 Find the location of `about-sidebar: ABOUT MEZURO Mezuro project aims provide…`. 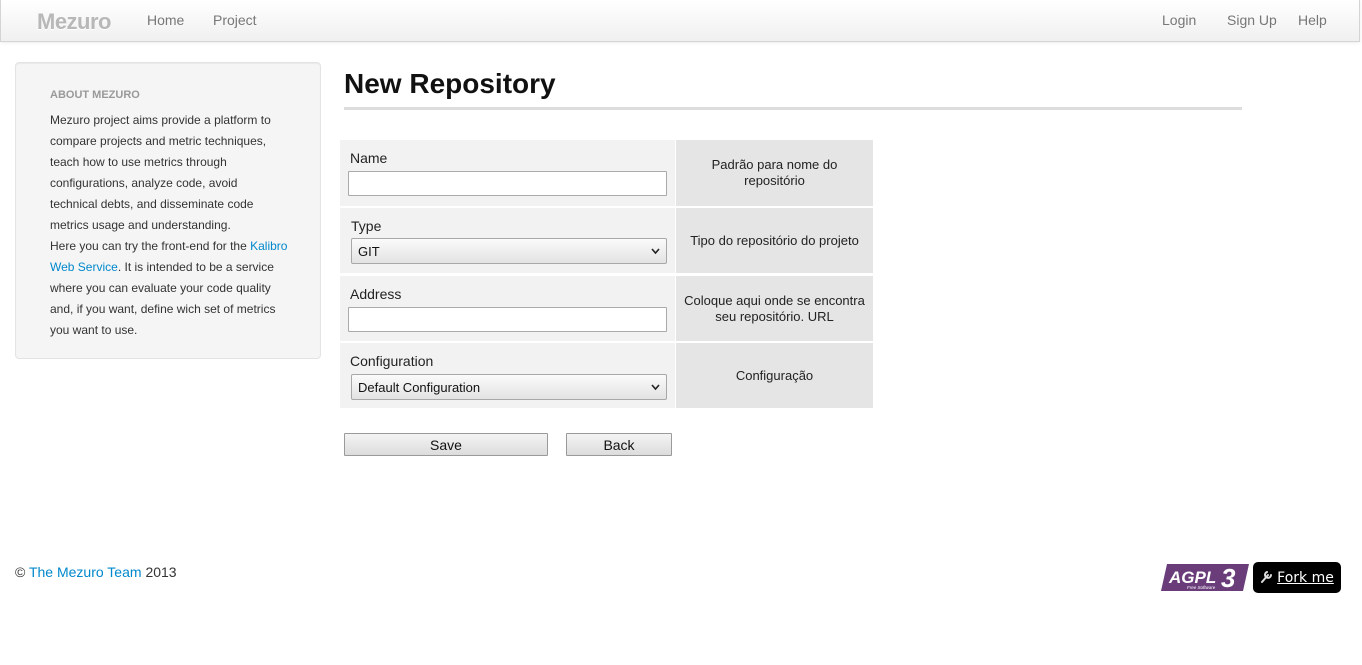

about-sidebar: ABOUT MEZURO Mezuro project aims provide… is located at coordinates (168, 210).